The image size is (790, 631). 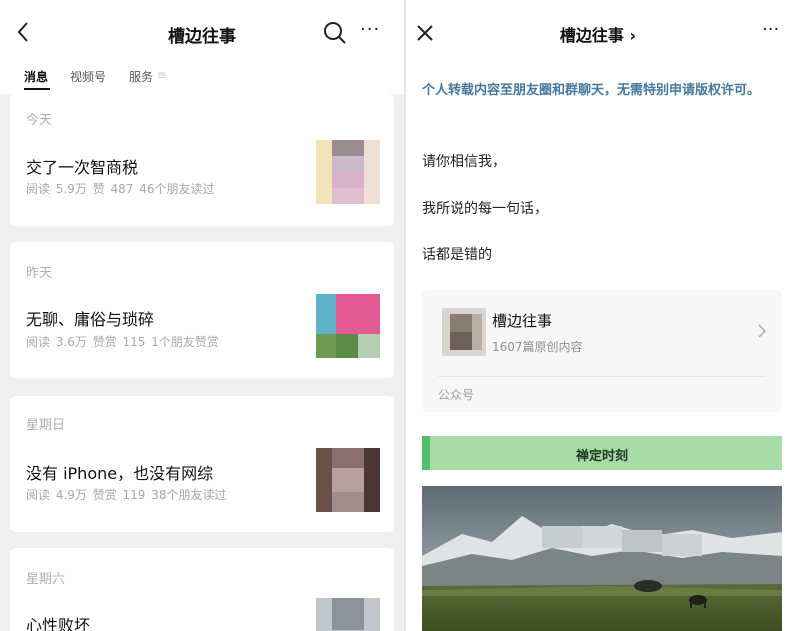 I want to click on right-header: 槽边往事 › ···, so click(x=598, y=31).